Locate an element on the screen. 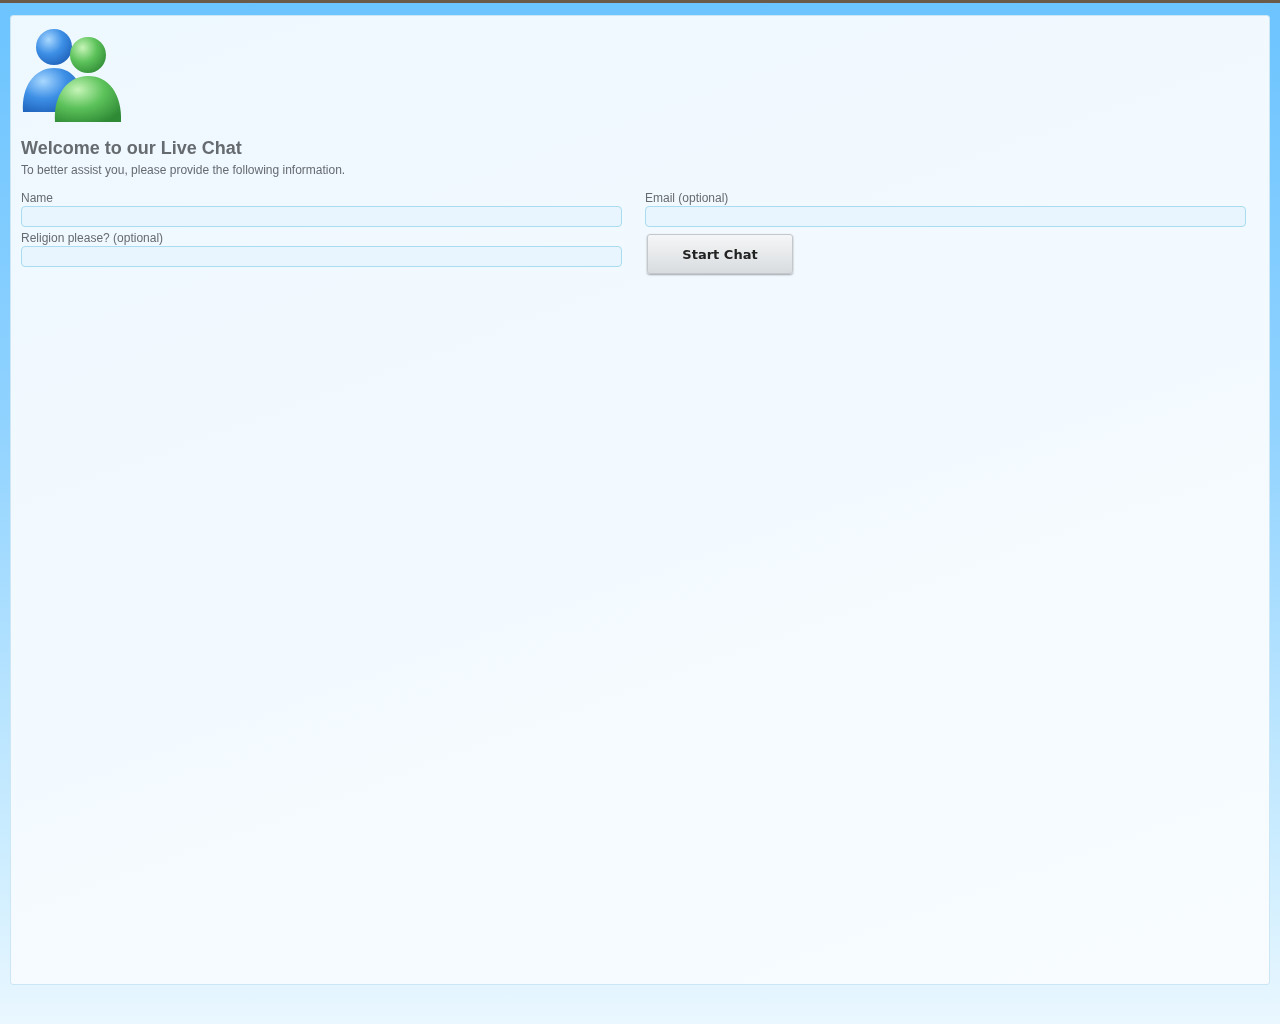 This screenshot has width=1280, height=1024. field-label: Email (optional) is located at coordinates (687, 198).